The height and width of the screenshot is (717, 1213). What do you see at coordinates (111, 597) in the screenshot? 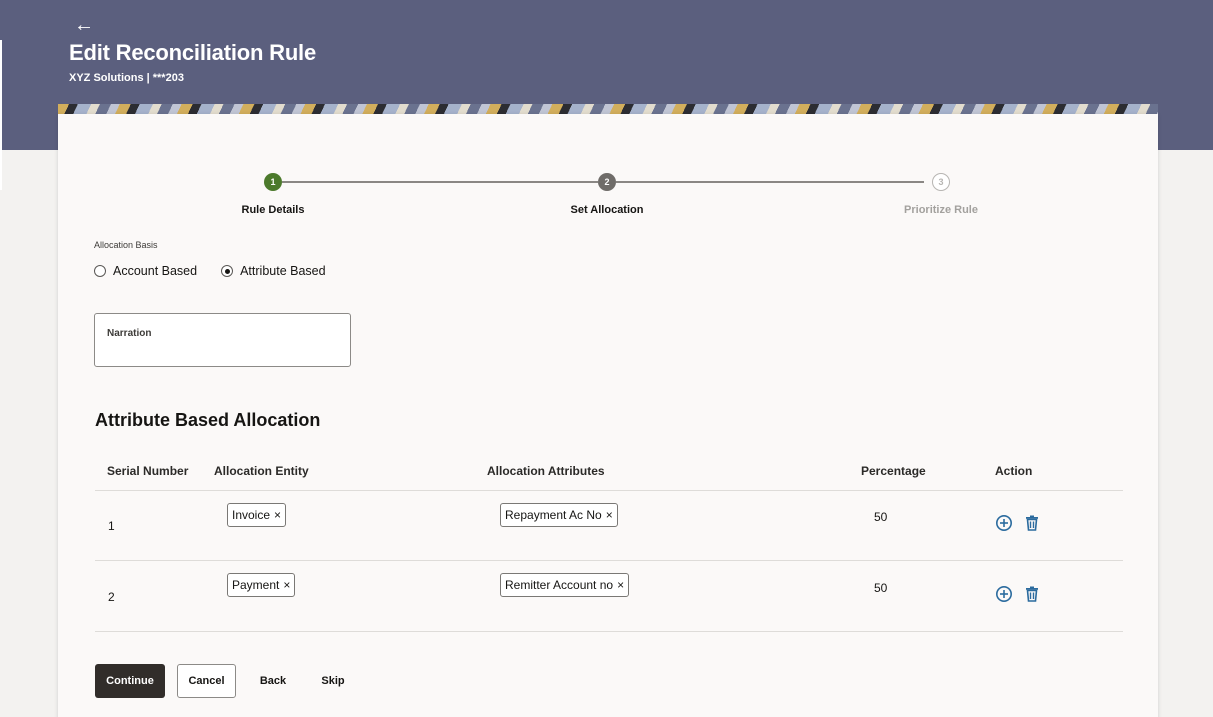
I see `row-2-serial: 2` at bounding box center [111, 597].